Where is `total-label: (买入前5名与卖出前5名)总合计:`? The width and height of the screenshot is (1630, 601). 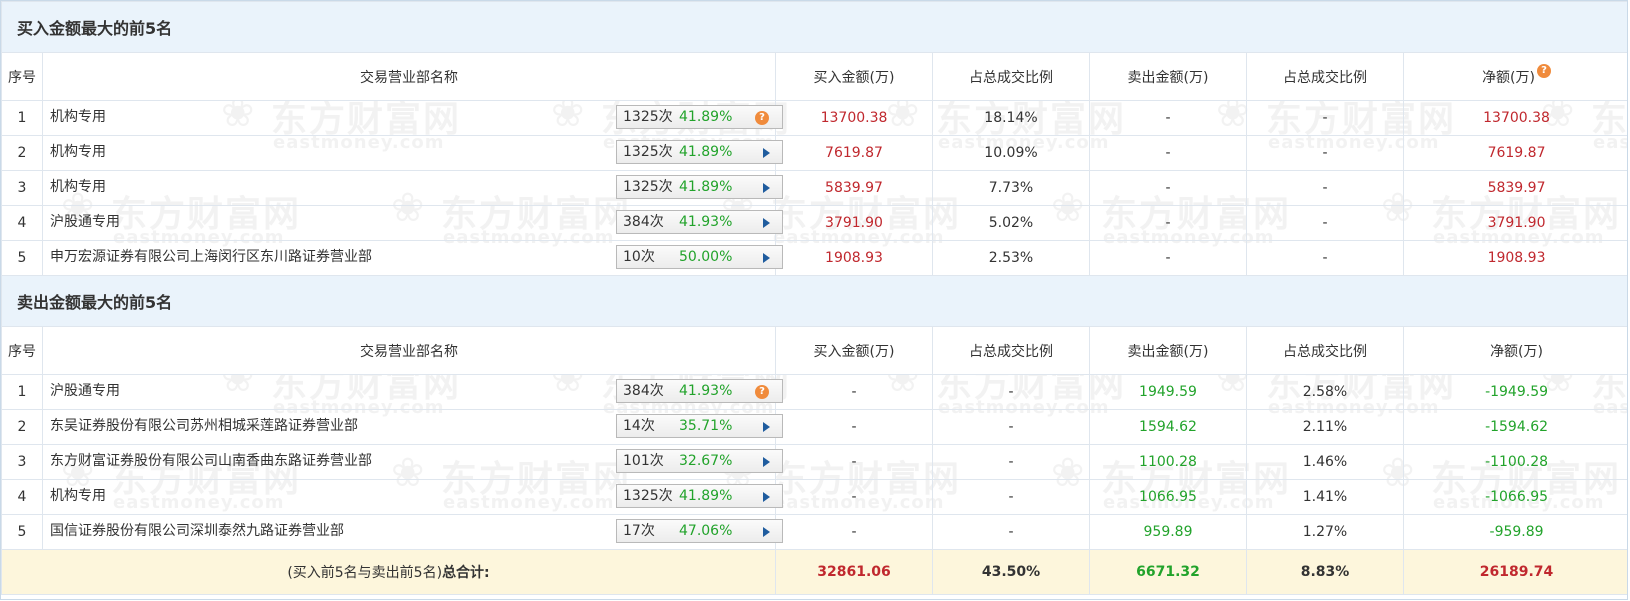 total-label: (买入前5名与卖出前5名)总合计: is located at coordinates (388, 572).